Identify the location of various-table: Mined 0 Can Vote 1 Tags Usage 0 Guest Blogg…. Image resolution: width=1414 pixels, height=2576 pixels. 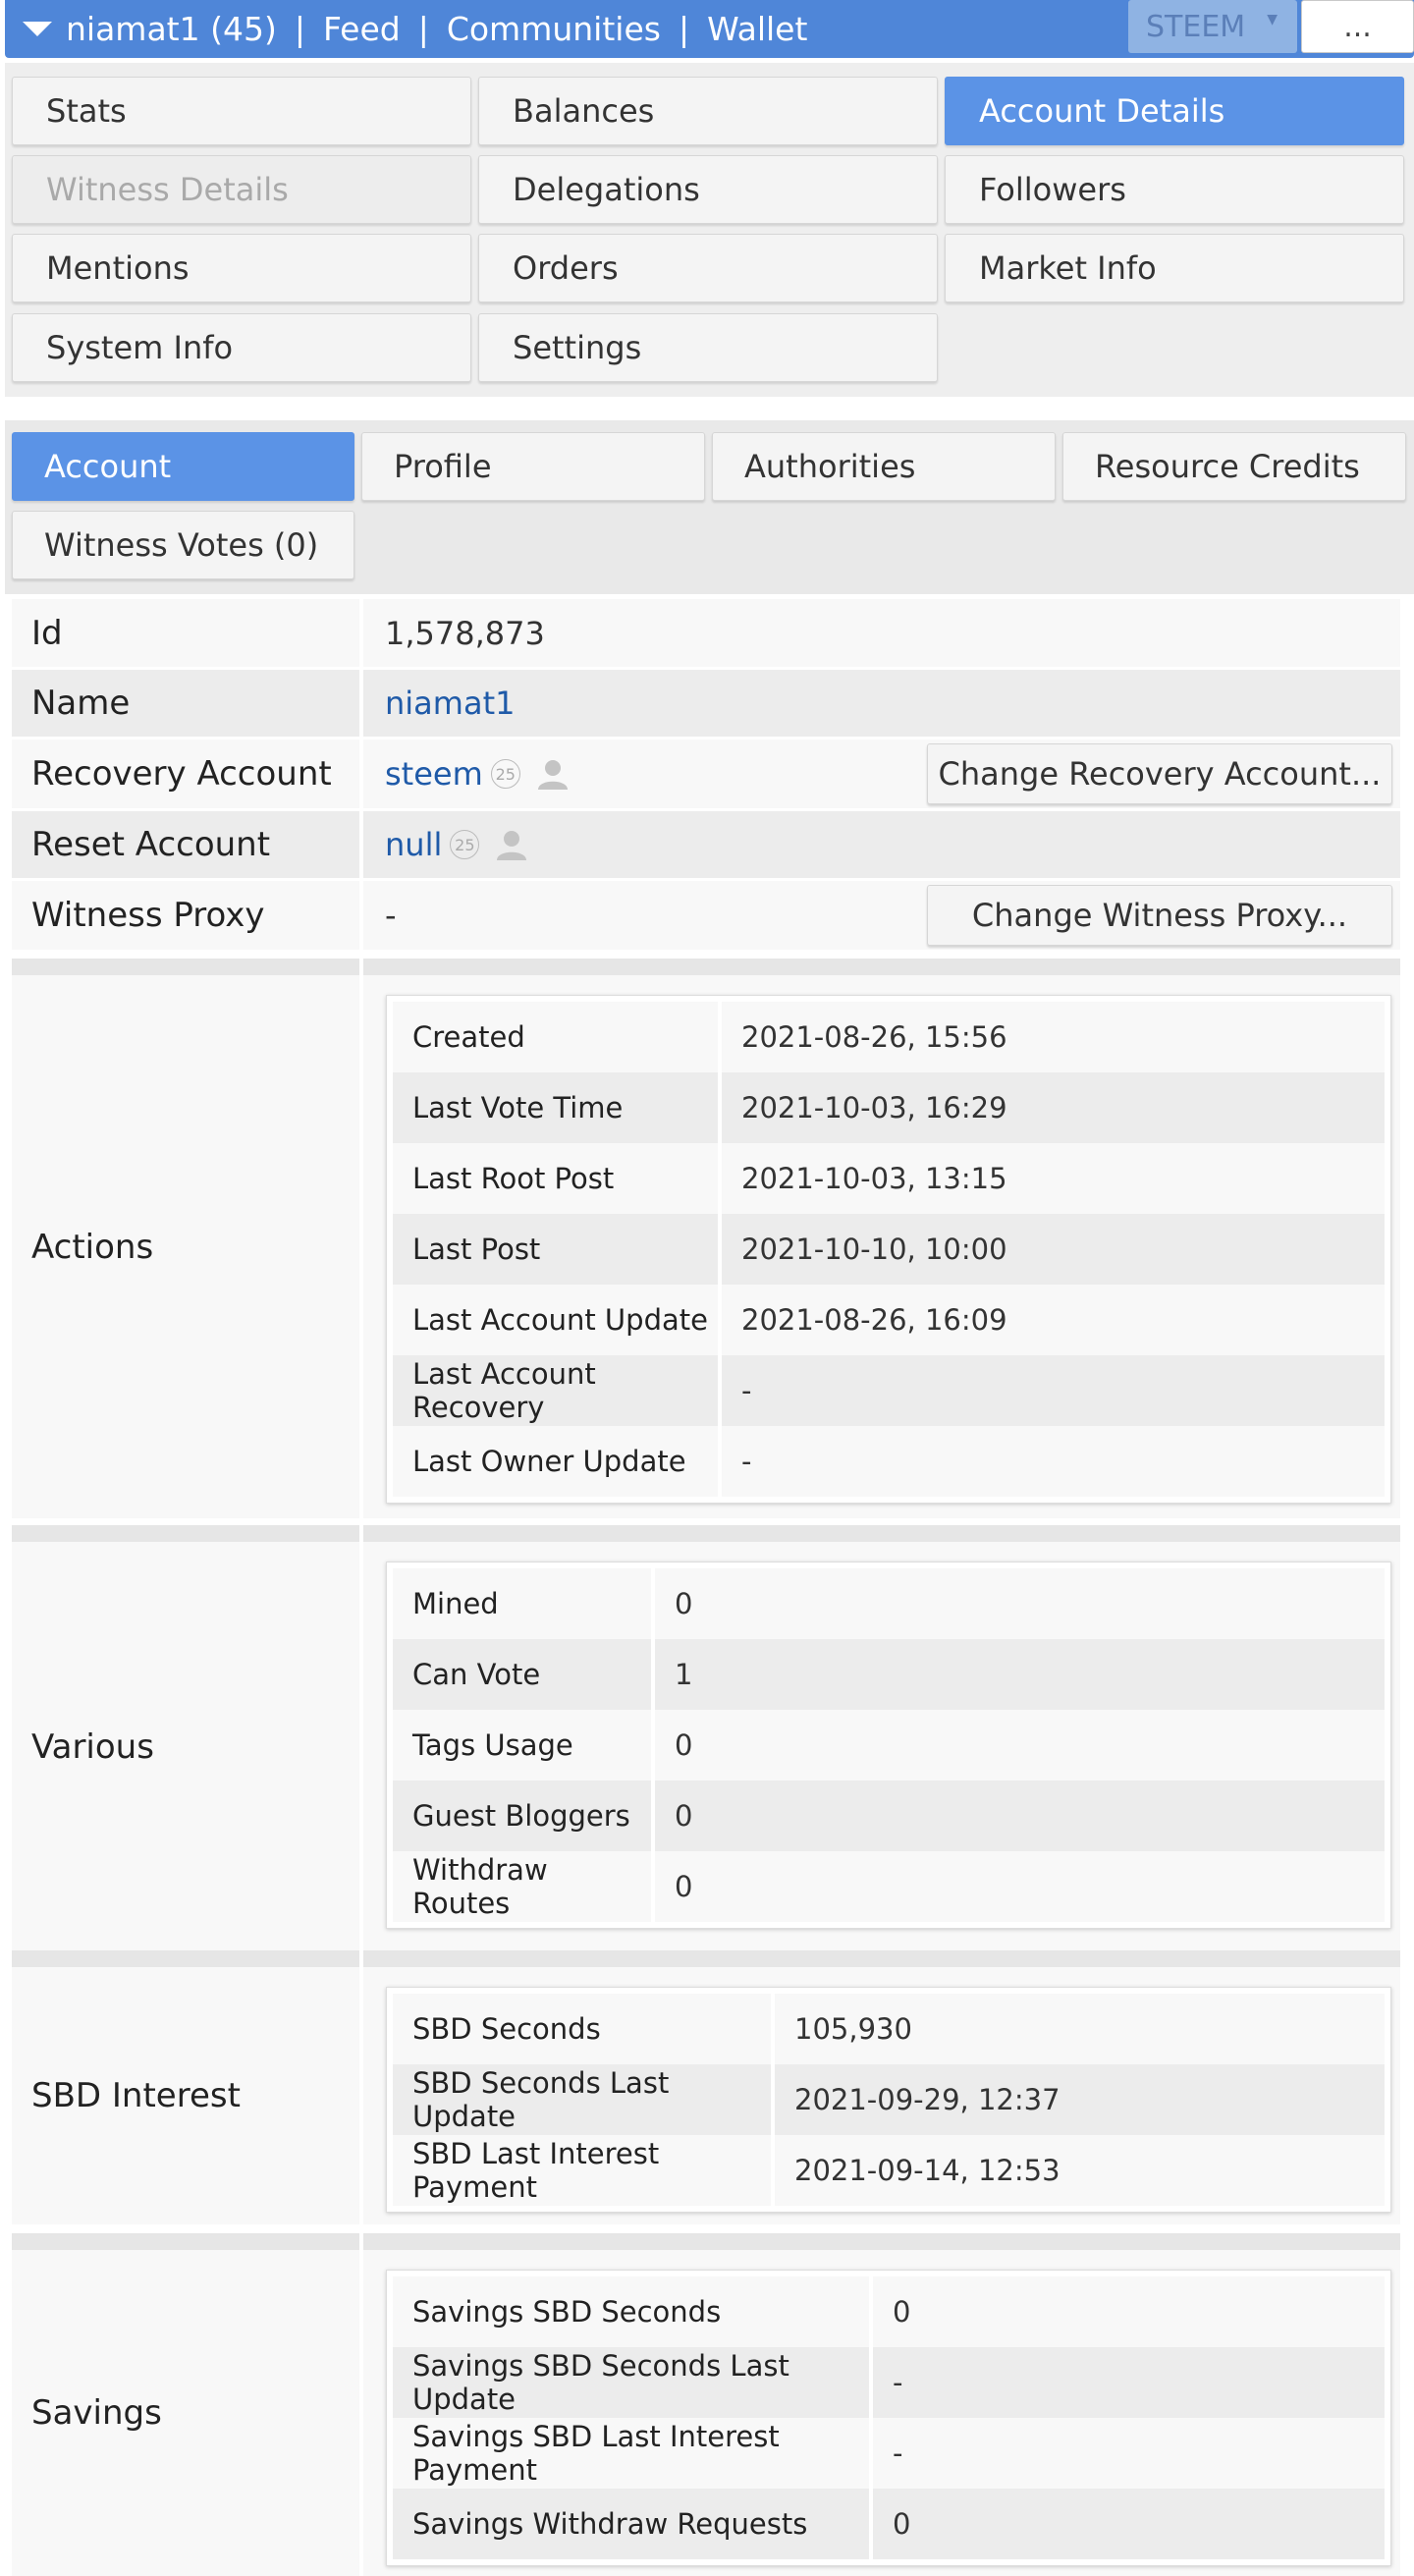
(889, 1745).